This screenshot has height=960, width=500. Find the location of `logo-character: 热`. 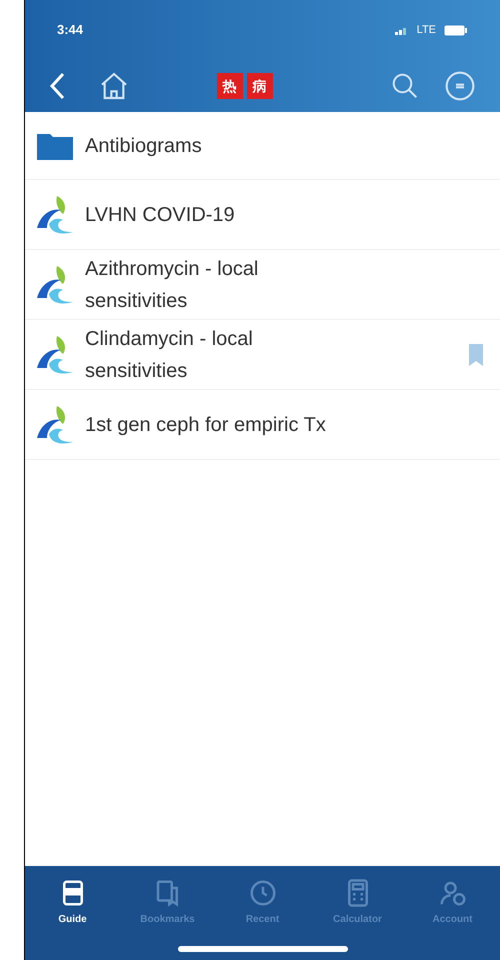

logo-character: 热 is located at coordinates (229, 86).